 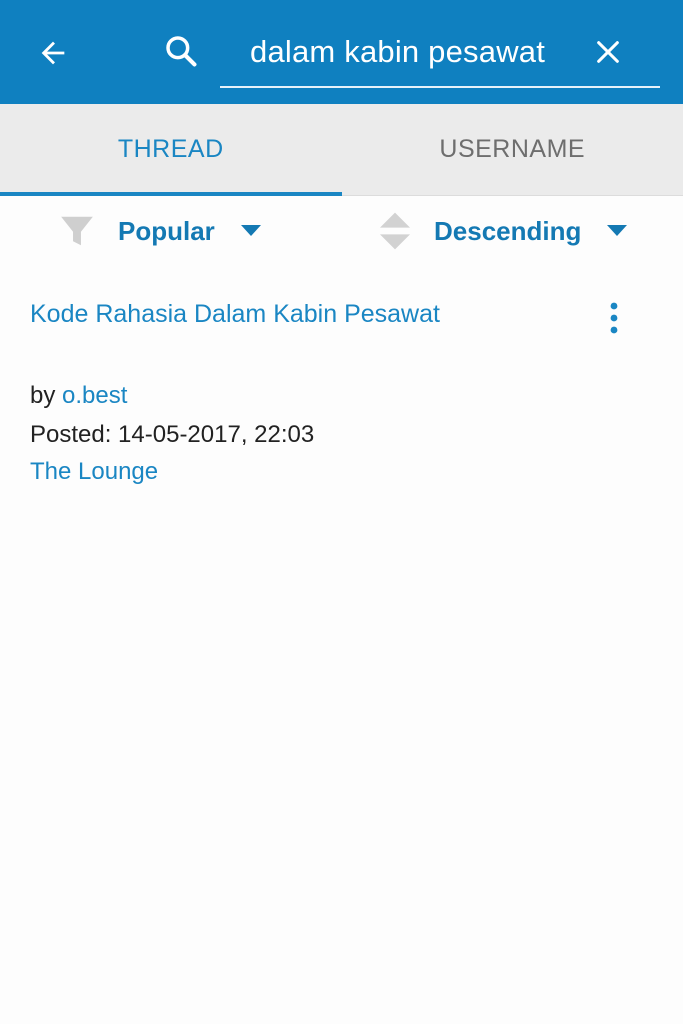 What do you see at coordinates (43, 395) in the screenshot?
I see `by-label: by` at bounding box center [43, 395].